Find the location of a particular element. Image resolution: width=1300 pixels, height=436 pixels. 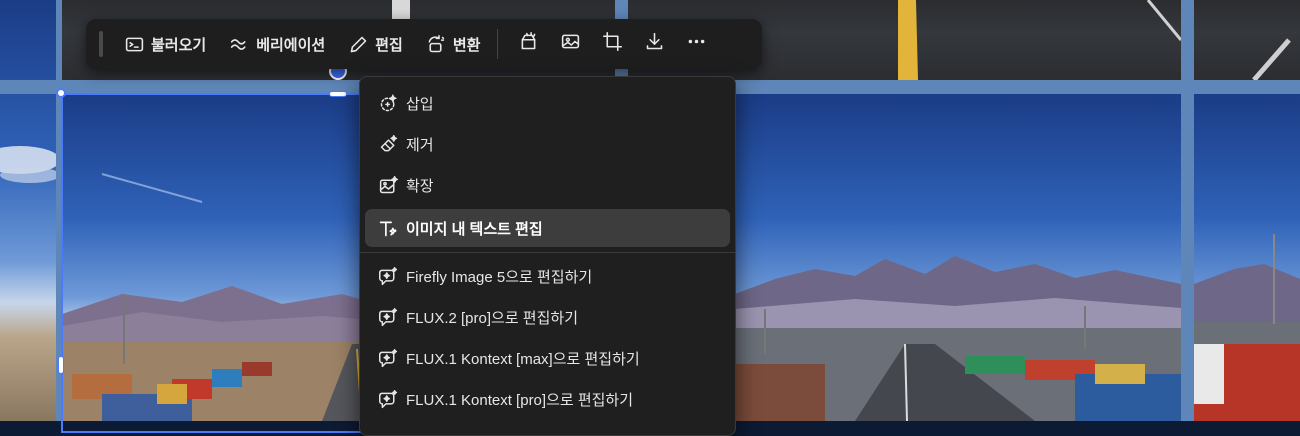

menu-item-label: FLUX.2 [pro]으로 편집하기 is located at coordinates (492, 318).